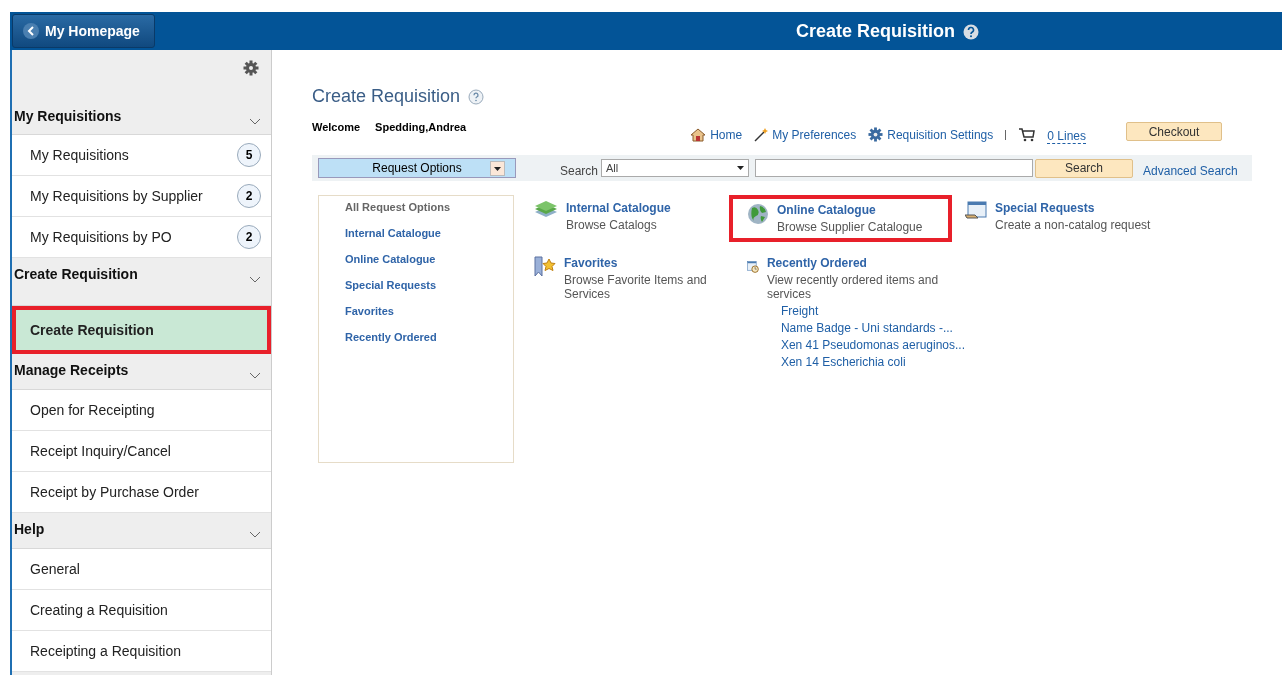 The image size is (1282, 675). Describe the element at coordinates (83, 31) in the screenshot. I see `back-button: My Homepage` at that location.